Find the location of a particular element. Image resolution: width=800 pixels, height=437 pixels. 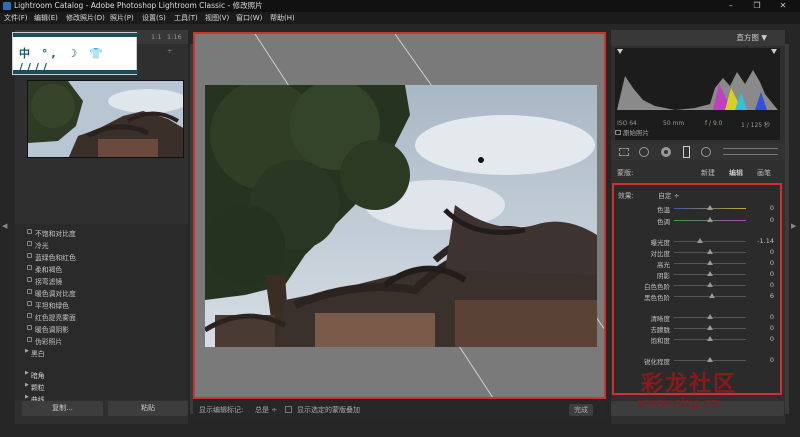

menu-edit: 编辑(E) is located at coordinates (46, 18).